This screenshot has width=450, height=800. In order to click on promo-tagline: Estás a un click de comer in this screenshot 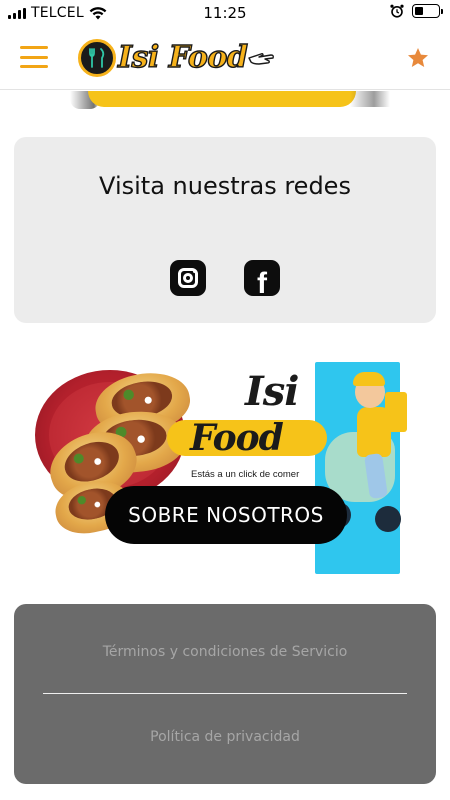, I will do `click(245, 474)`.